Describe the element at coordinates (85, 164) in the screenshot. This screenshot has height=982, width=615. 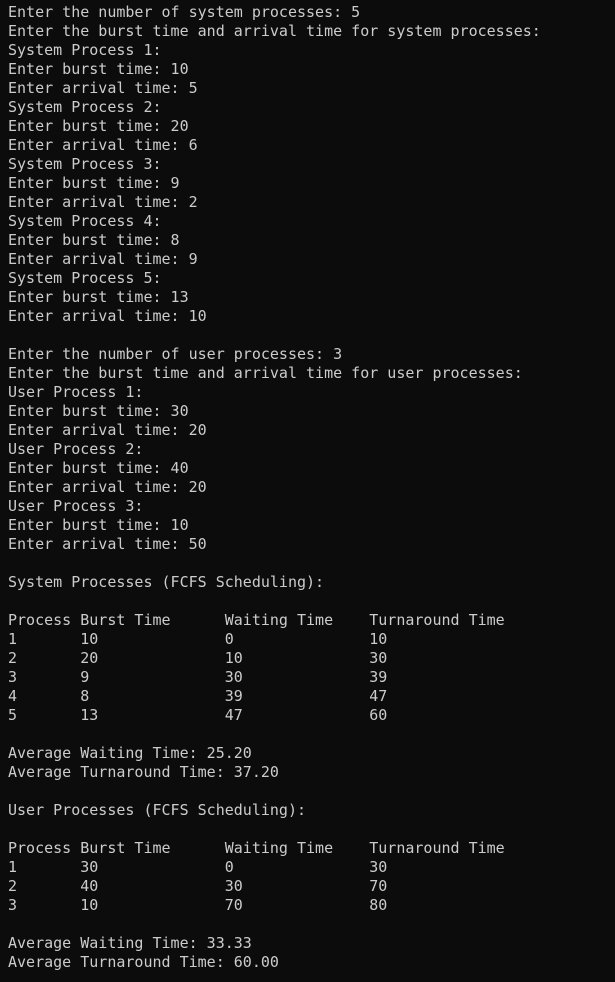
I see `terminal-line: System Process 3:` at that location.